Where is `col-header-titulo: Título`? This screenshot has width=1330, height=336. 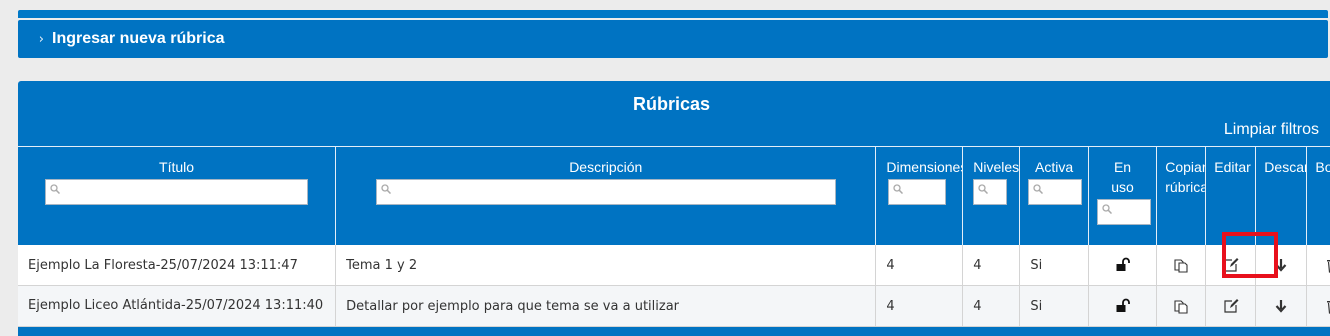 col-header-titulo: Título is located at coordinates (177, 195).